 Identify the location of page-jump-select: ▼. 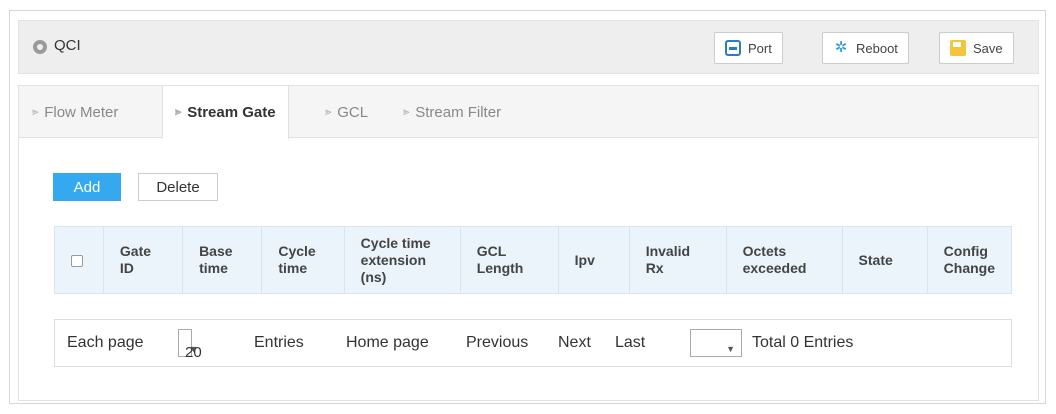
(716, 343).